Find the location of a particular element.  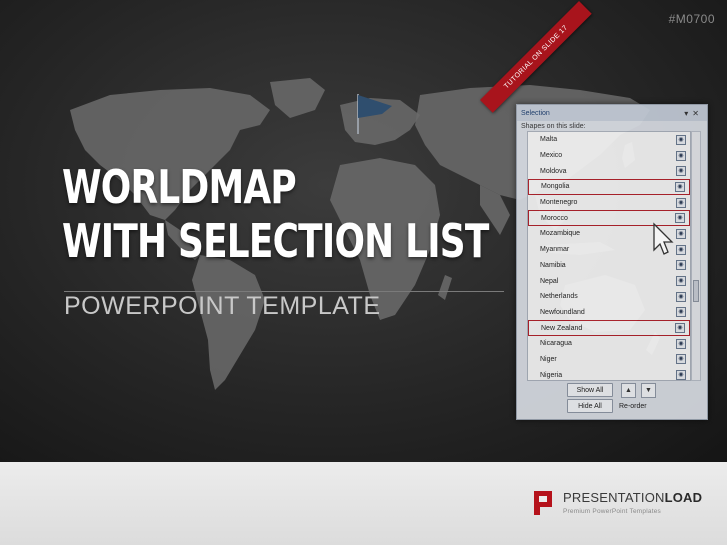

brand-name: PRESENTATIONLOAD is located at coordinates (632, 497).